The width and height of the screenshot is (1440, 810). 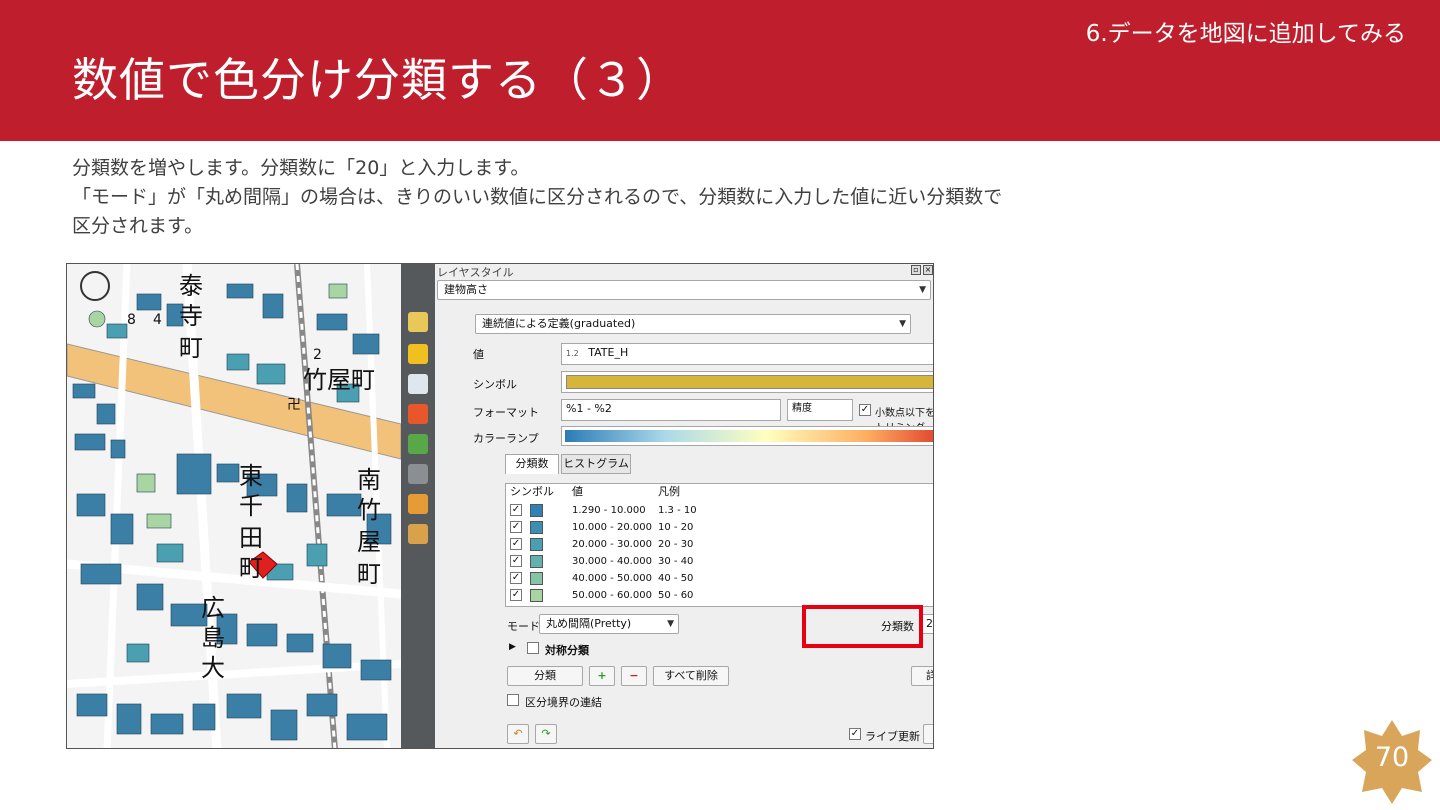 I want to click on color-ramp-gradient, so click(x=749, y=436).